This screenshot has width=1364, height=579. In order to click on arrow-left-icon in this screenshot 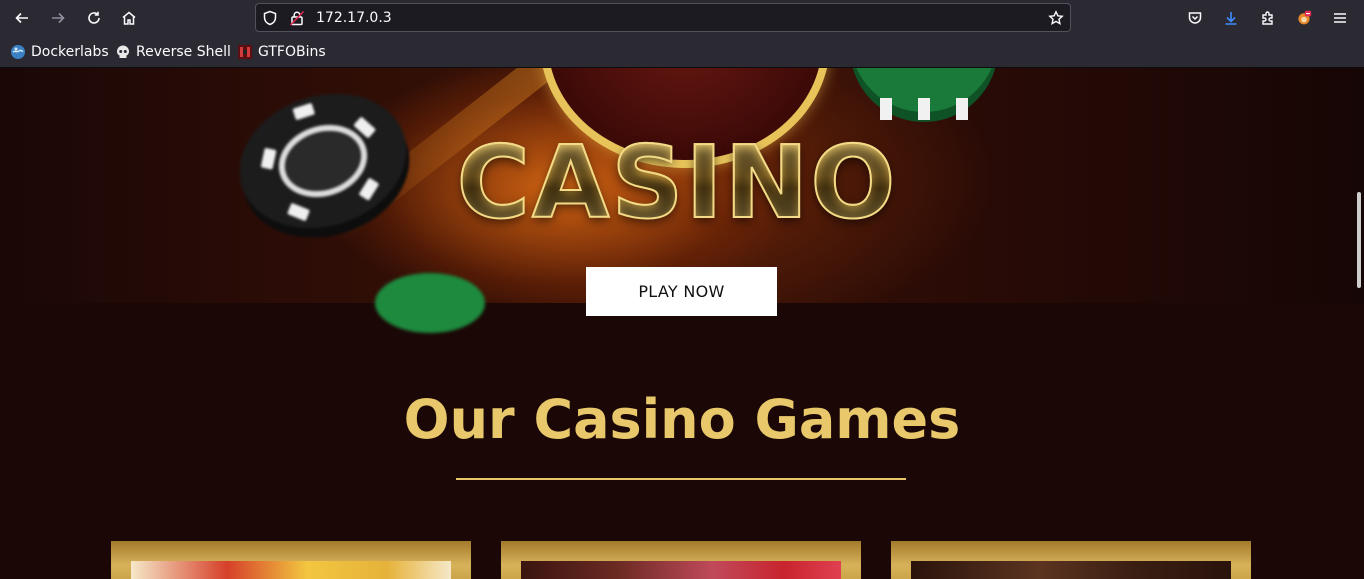, I will do `click(21, 18)`.